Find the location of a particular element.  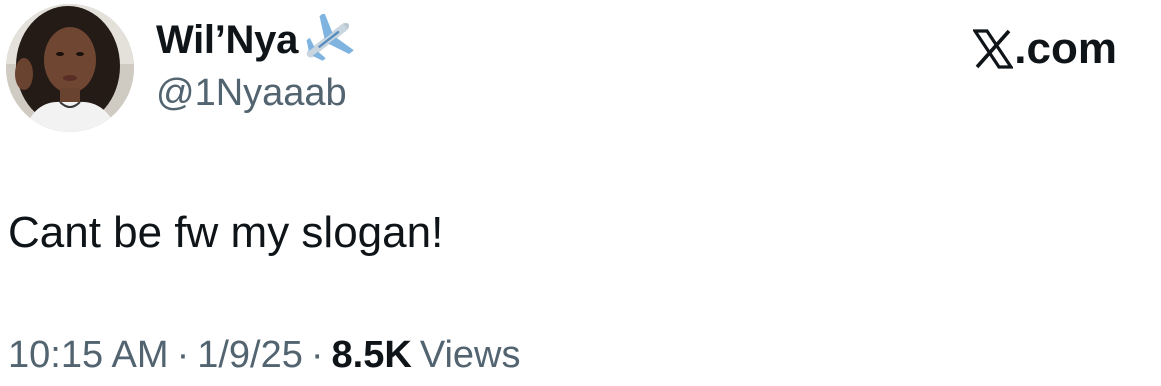

avatar-image is located at coordinates (70, 68).